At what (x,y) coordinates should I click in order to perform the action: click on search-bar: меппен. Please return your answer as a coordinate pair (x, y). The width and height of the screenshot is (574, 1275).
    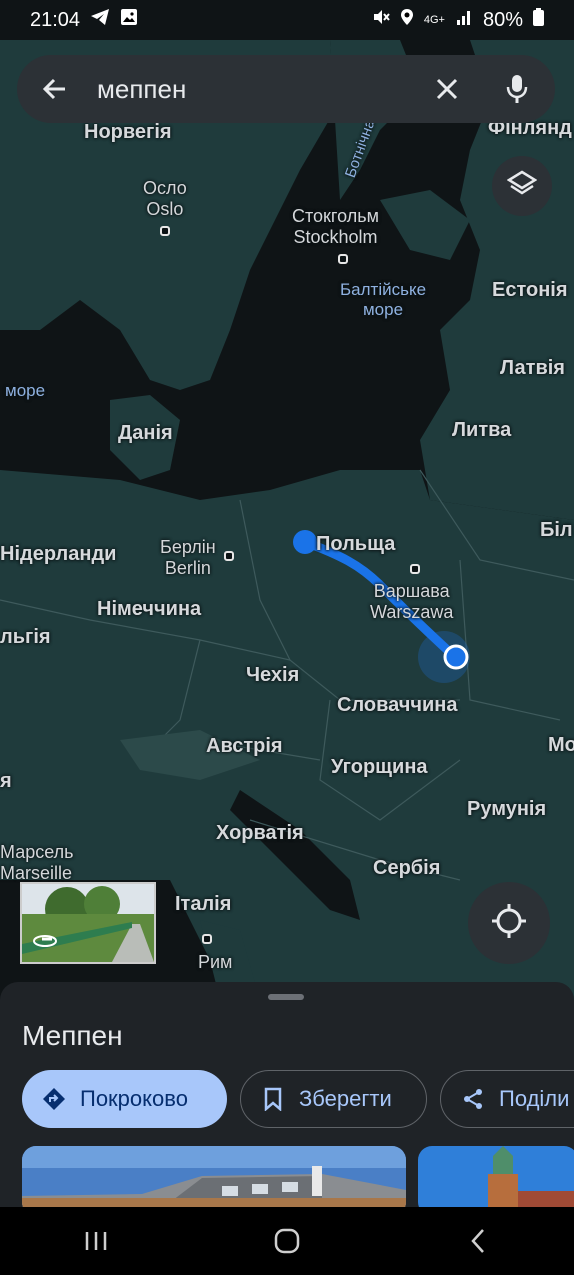
    Looking at the image, I should click on (286, 89).